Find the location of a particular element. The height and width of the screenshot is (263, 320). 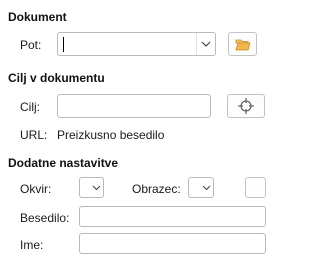

form-dropdown-button is located at coordinates (206, 187).